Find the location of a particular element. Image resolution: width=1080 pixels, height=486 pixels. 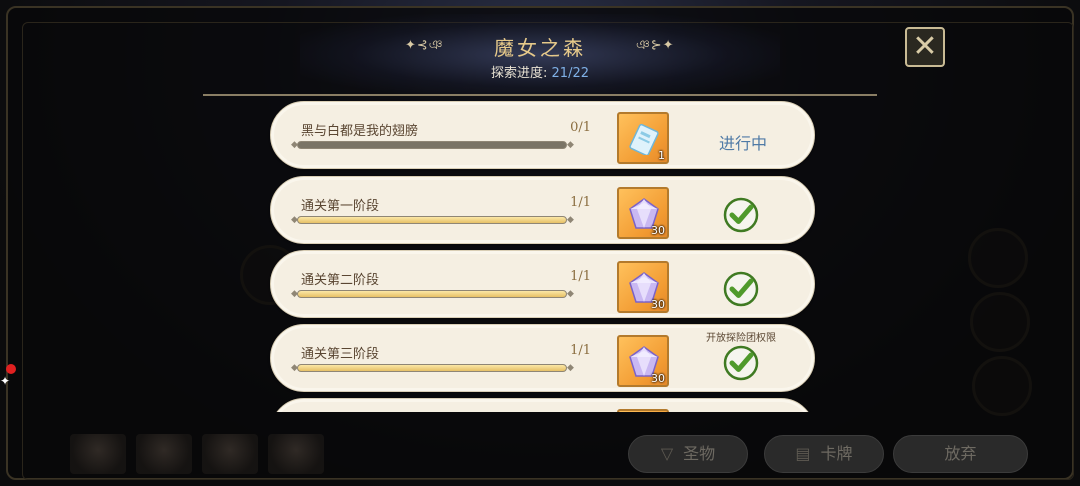

task-name: 通关第三阶段 is located at coordinates (340, 354).